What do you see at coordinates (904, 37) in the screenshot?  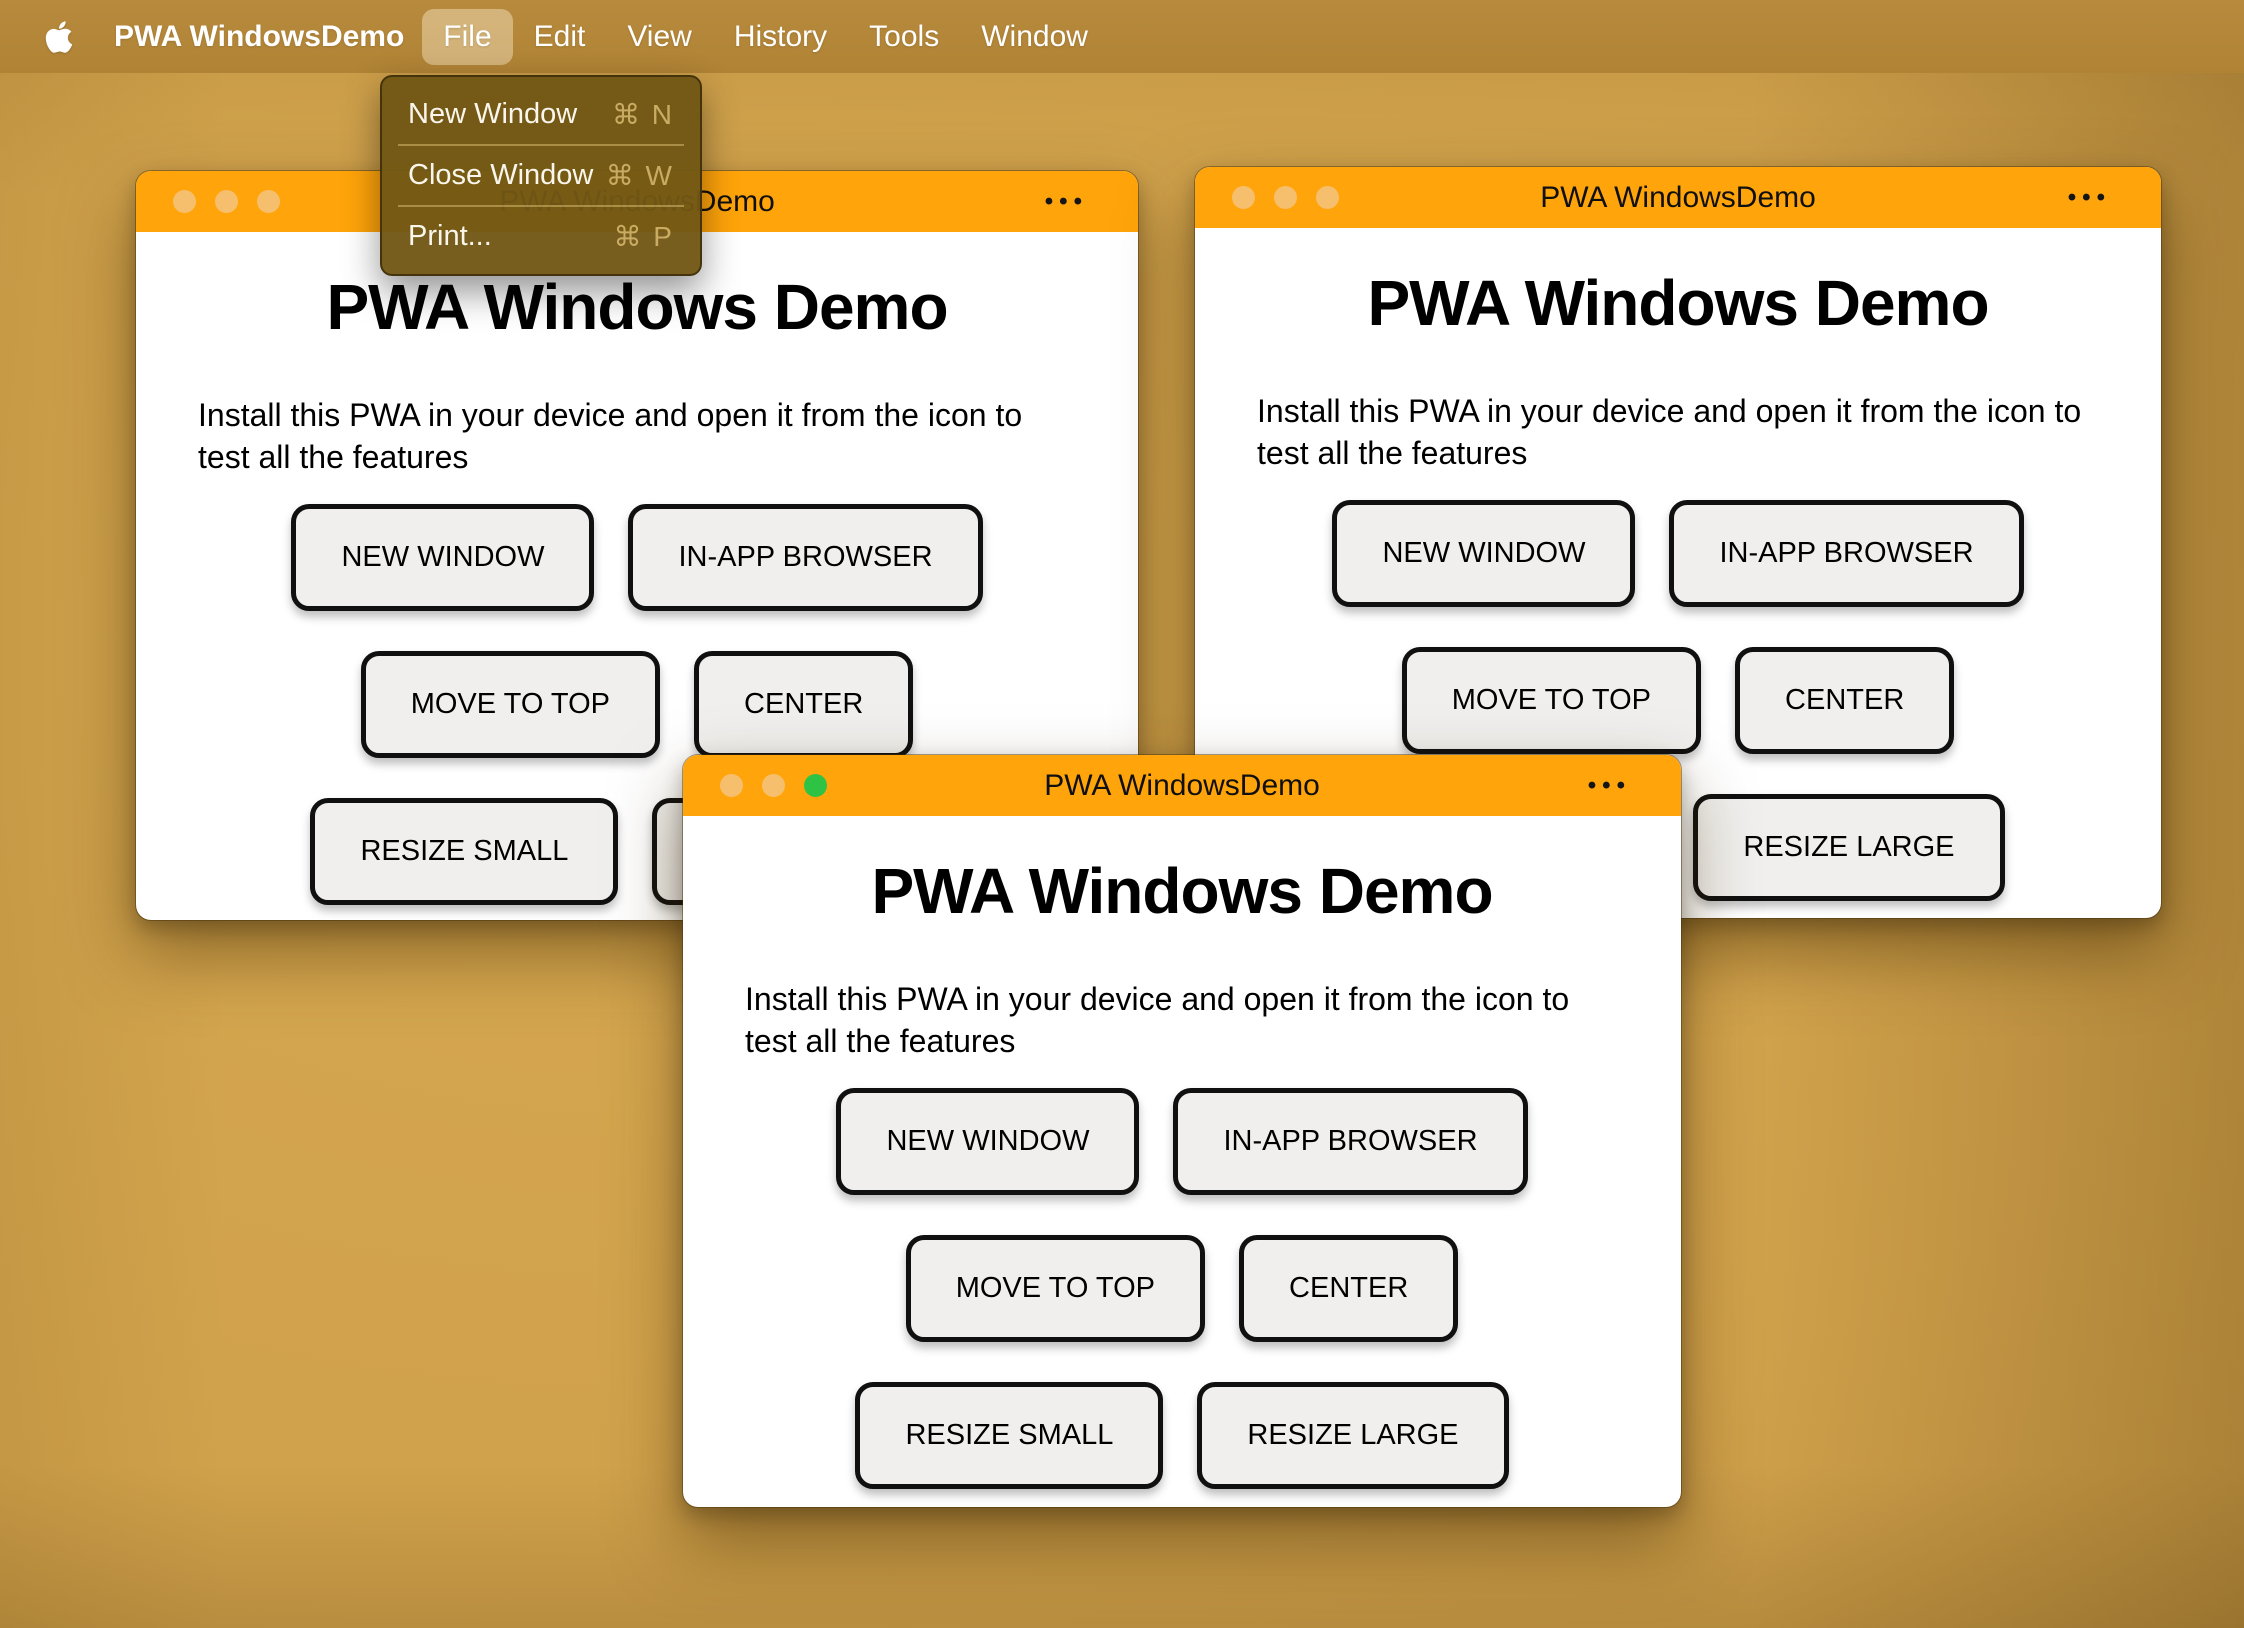 I see `menu-tools: Tools` at bounding box center [904, 37].